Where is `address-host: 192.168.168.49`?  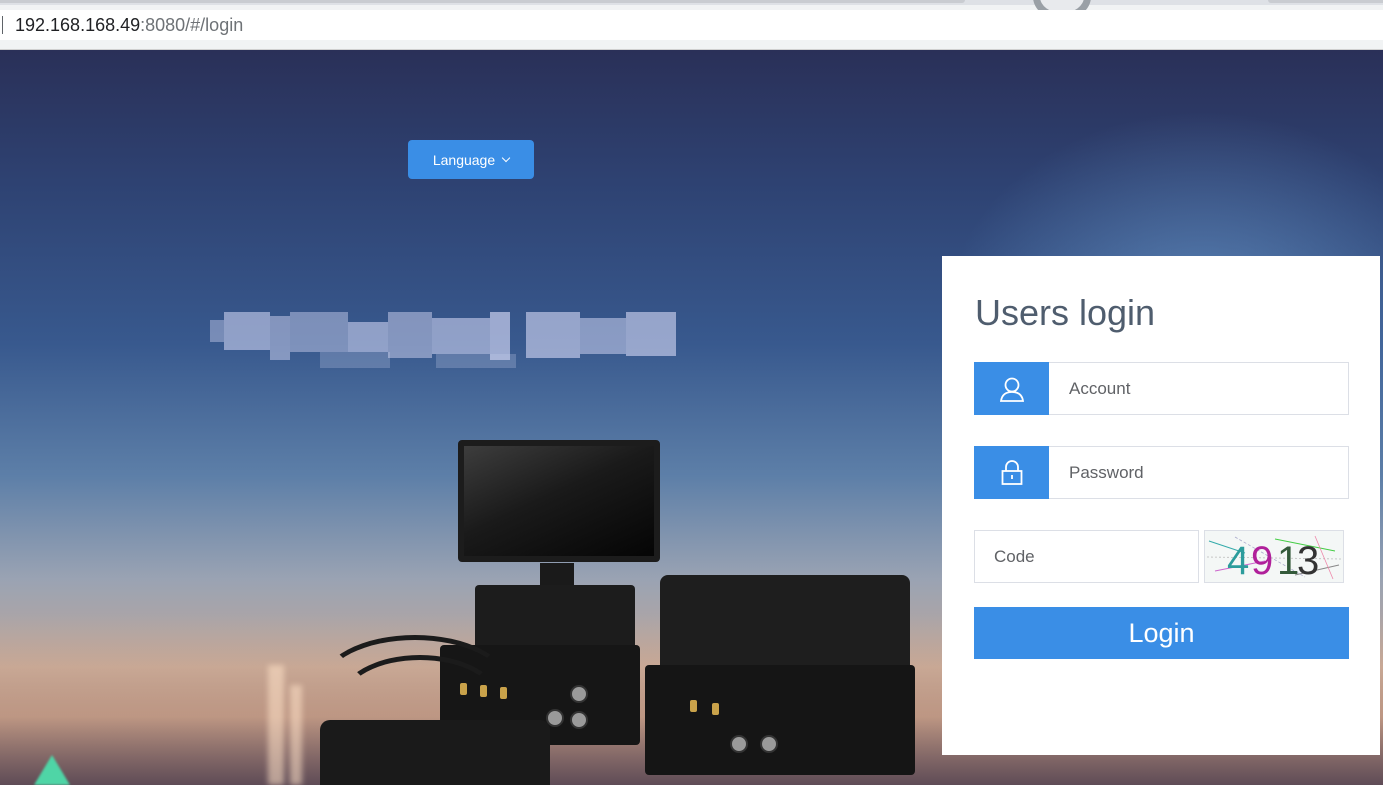
address-host: 192.168.168.49 is located at coordinates (78, 24).